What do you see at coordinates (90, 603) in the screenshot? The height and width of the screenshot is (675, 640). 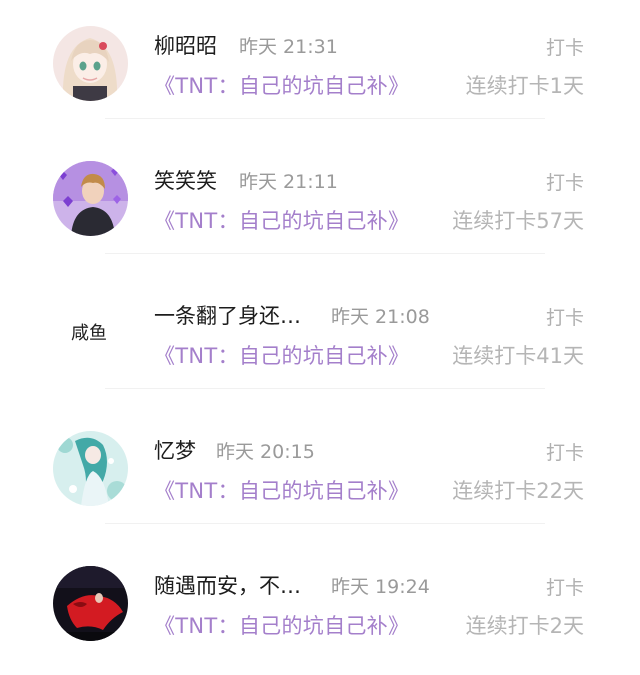 I see `red-dress-dark-avatar-icon` at bounding box center [90, 603].